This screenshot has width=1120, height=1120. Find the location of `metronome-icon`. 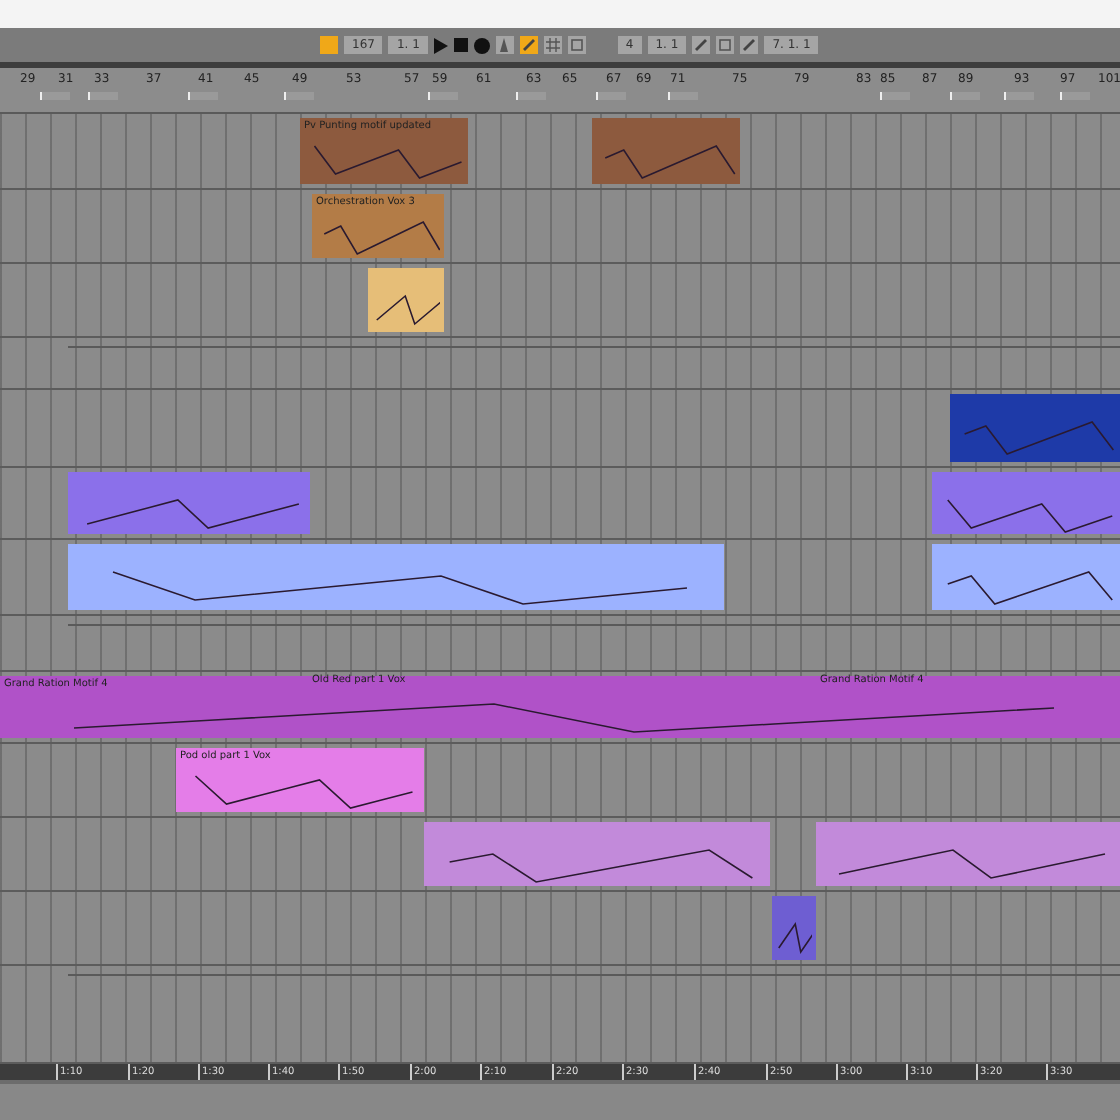

metronome-icon is located at coordinates (504, 45).